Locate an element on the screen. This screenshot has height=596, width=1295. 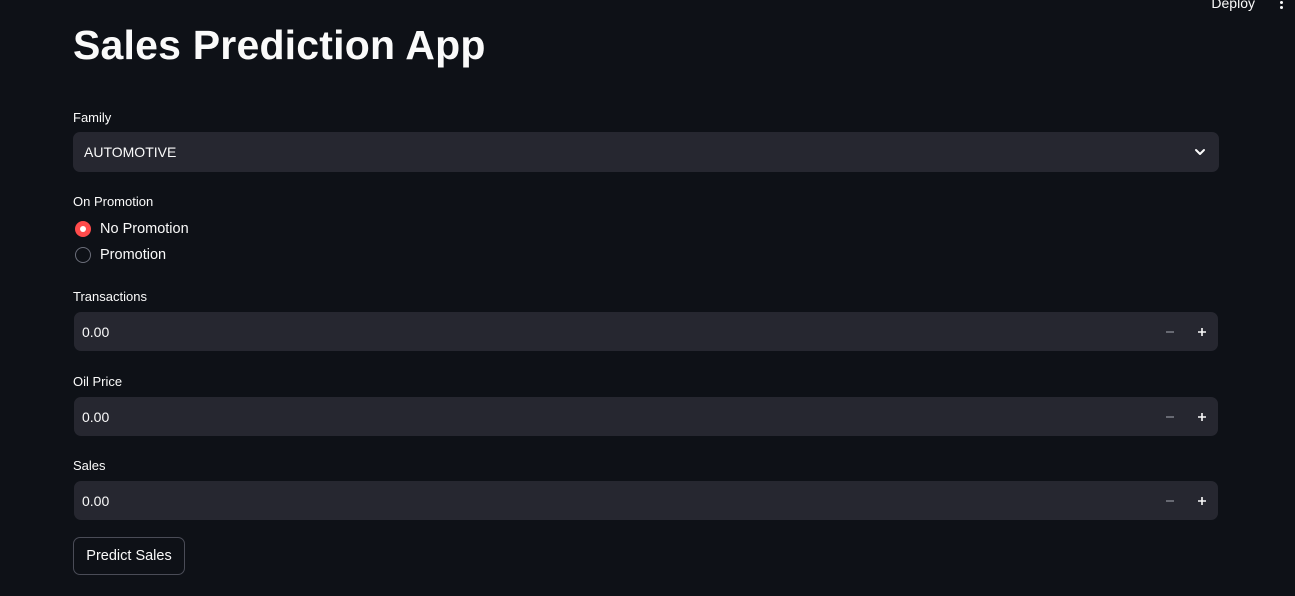
transactions-input: 0.00 is located at coordinates (614, 332).